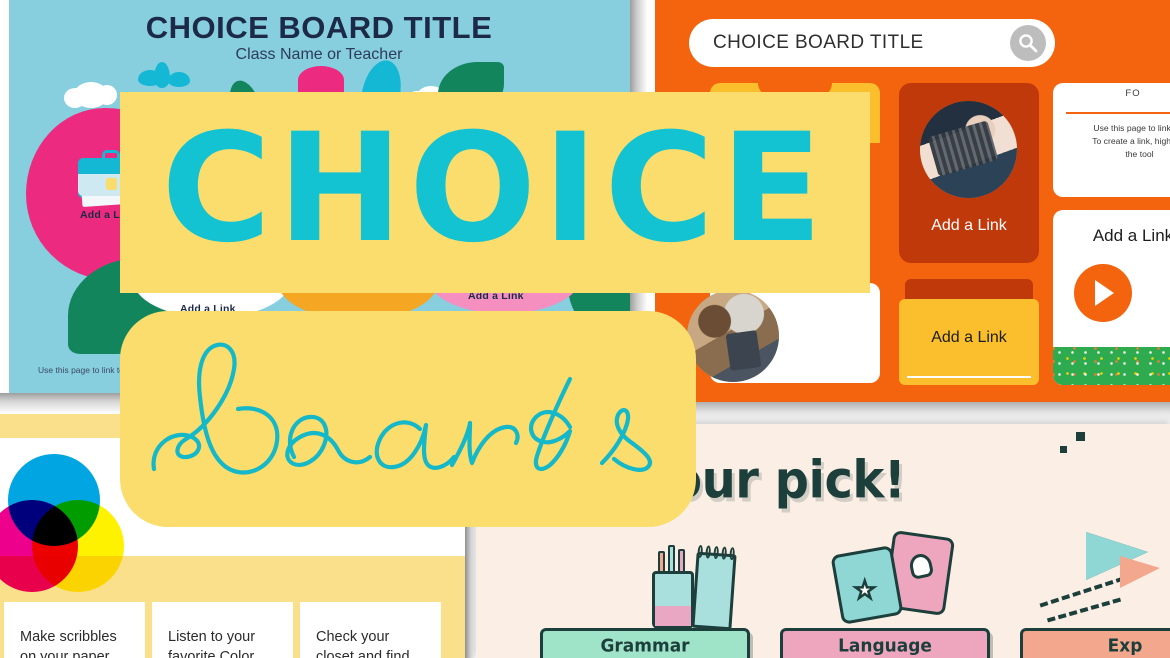 This screenshot has width=1170, height=658. I want to click on slide-divider-orange-bottom, so click(912, 413).